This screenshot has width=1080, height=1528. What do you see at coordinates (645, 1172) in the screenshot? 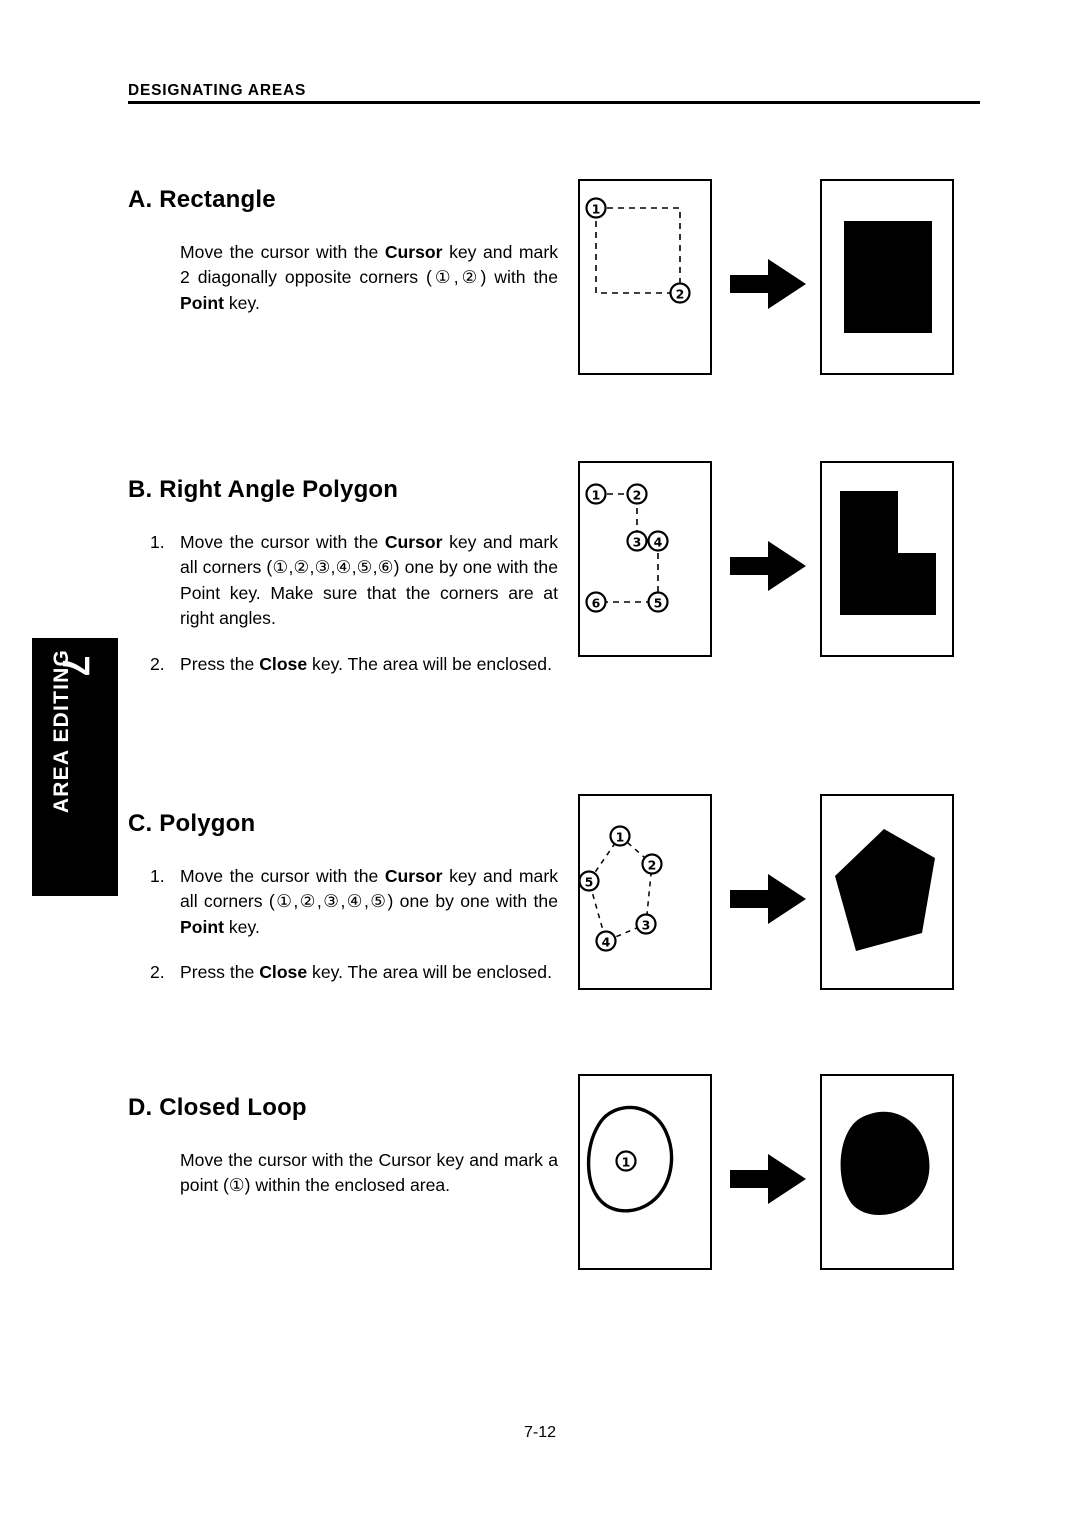
I see `closed-loop-before-panel: 1` at bounding box center [645, 1172].